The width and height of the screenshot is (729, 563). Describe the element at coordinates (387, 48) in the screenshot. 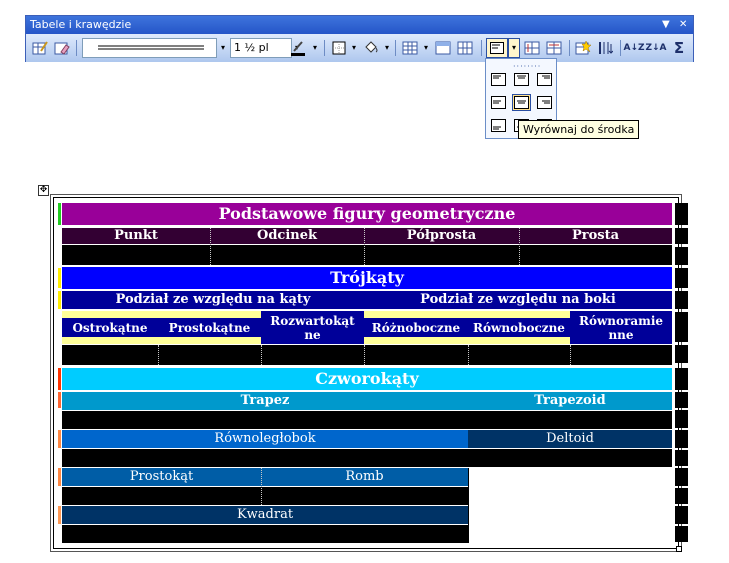

I see `shading-dropdown: ▾` at that location.